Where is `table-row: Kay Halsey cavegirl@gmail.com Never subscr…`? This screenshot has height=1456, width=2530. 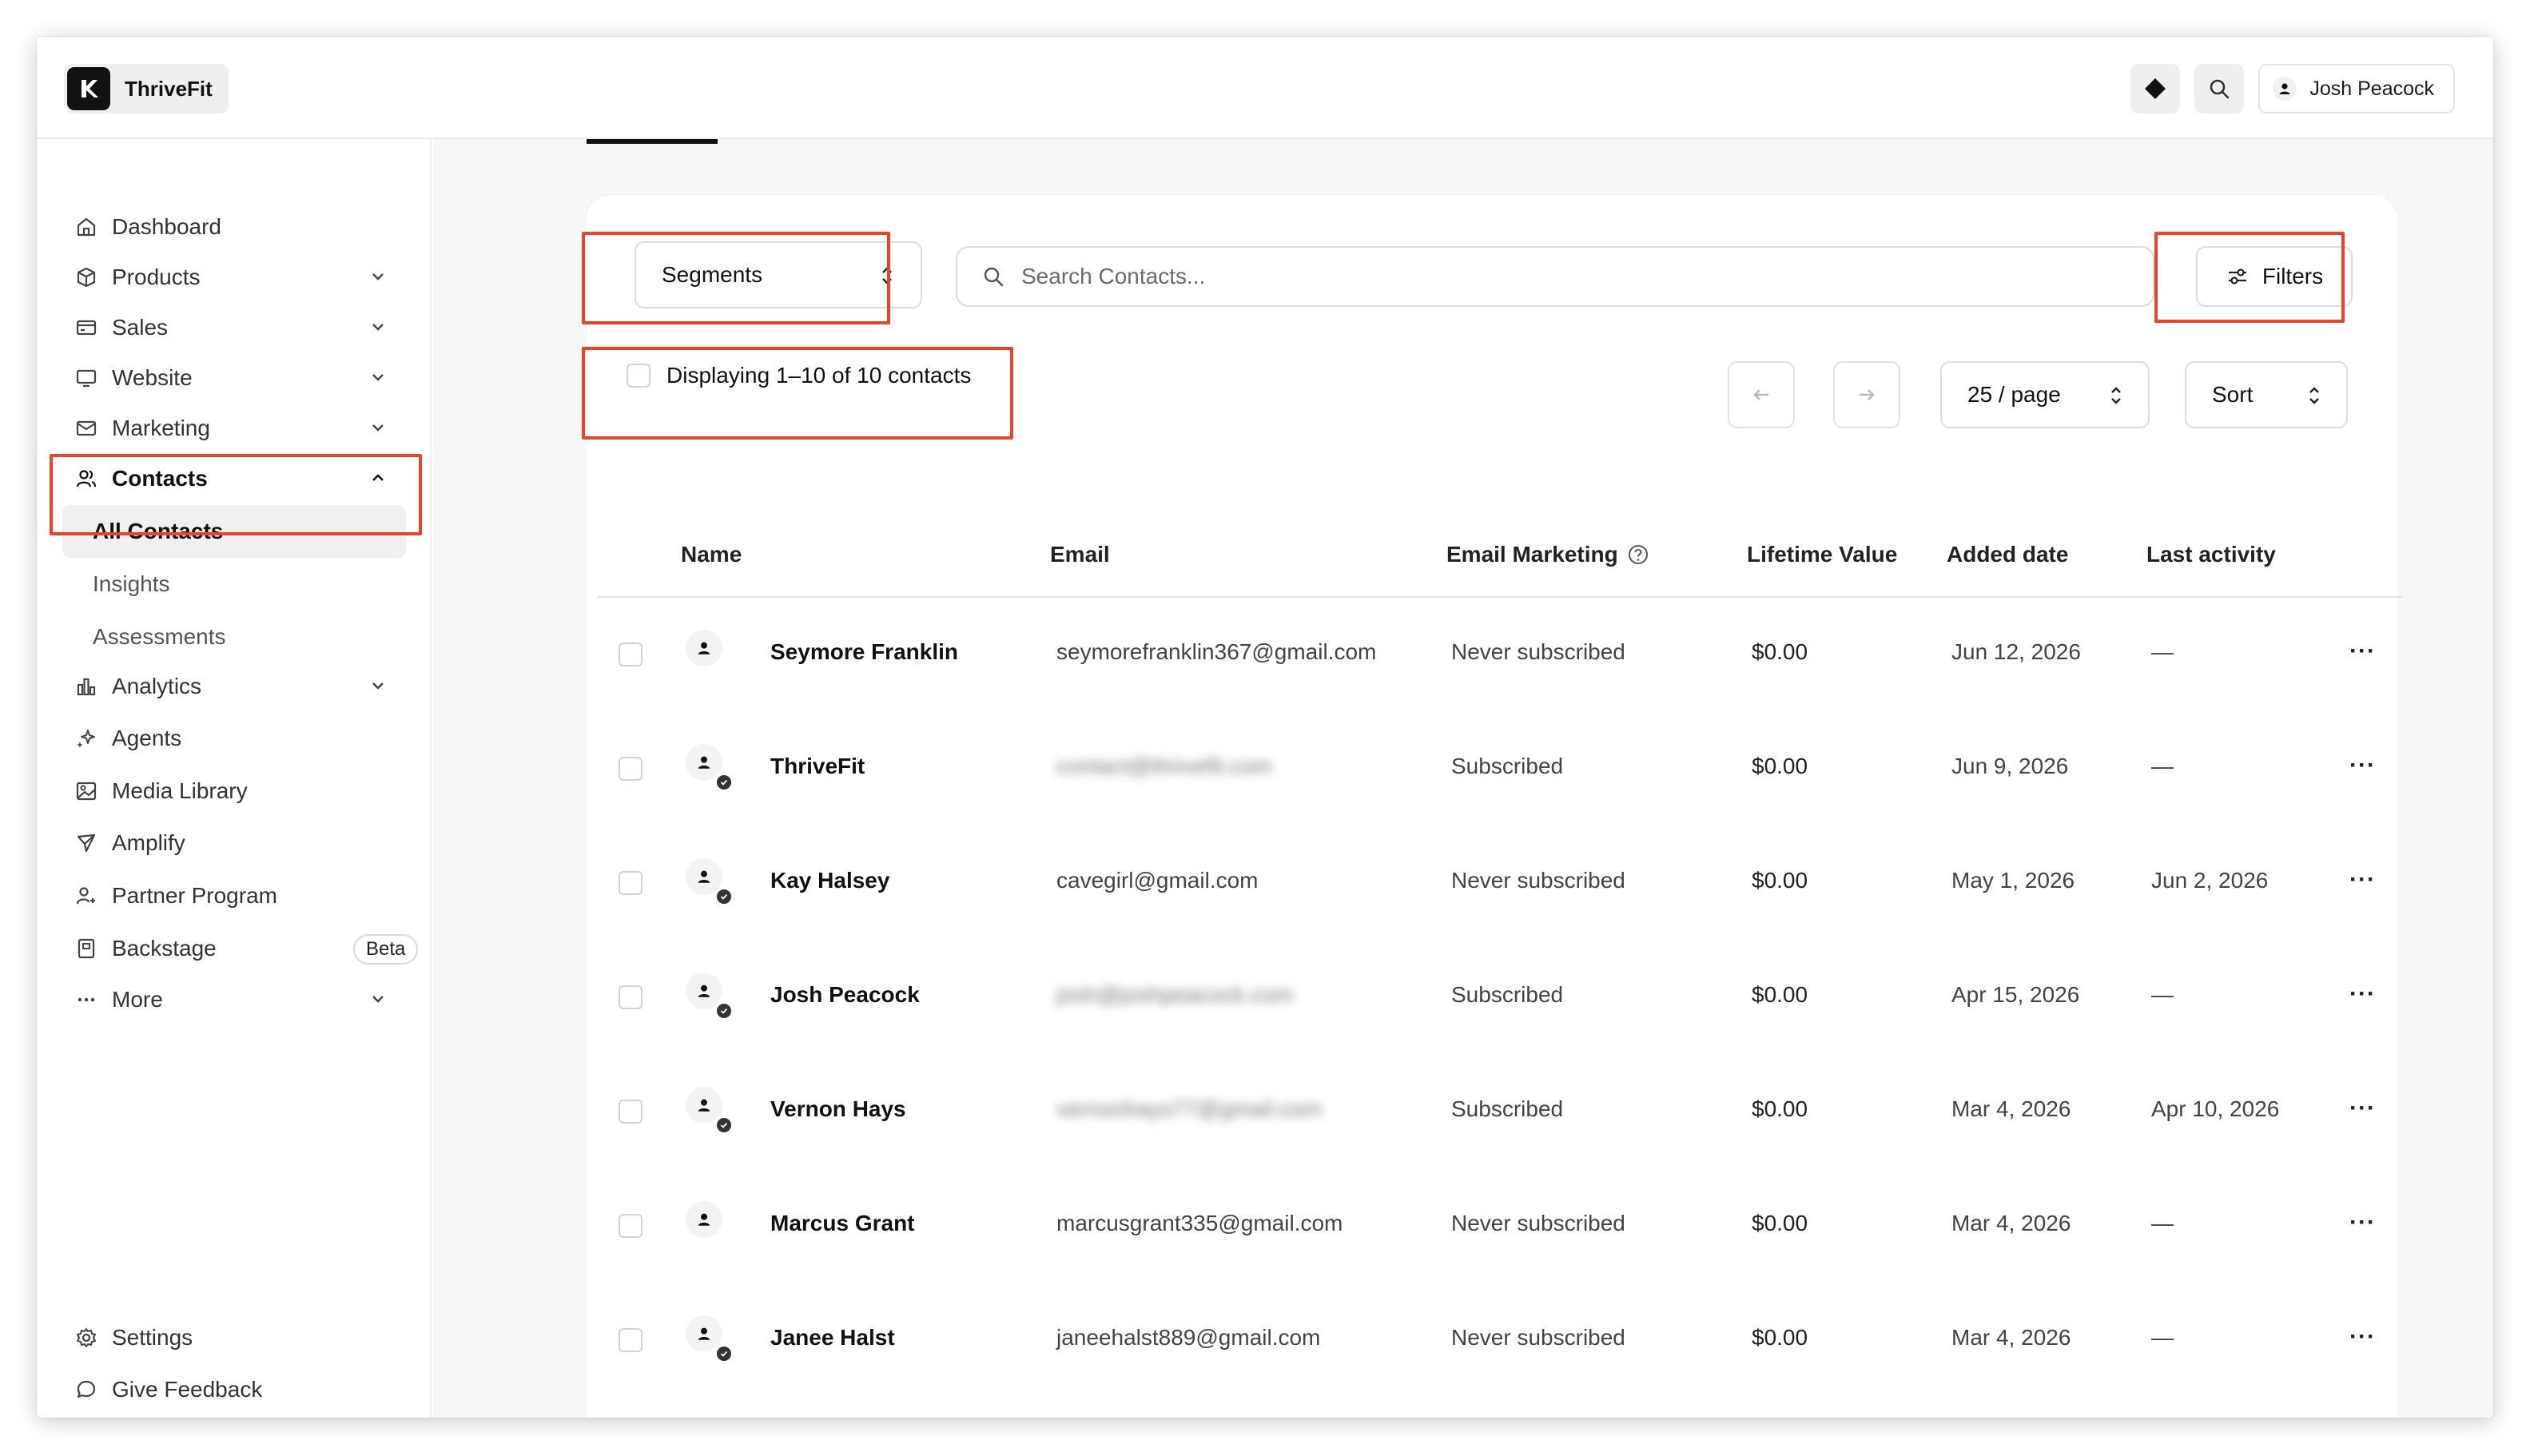
table-row: Kay Halsey cavegirl@gmail.com Never subscr… is located at coordinates (1500, 883).